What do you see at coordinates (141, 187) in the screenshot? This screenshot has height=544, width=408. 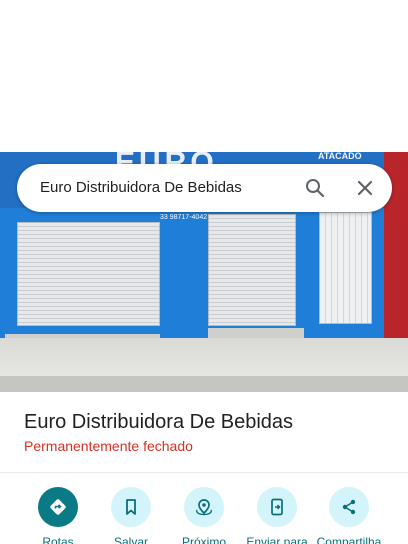 I see `search-query: Euro Distribuidora De Bebidas` at bounding box center [141, 187].